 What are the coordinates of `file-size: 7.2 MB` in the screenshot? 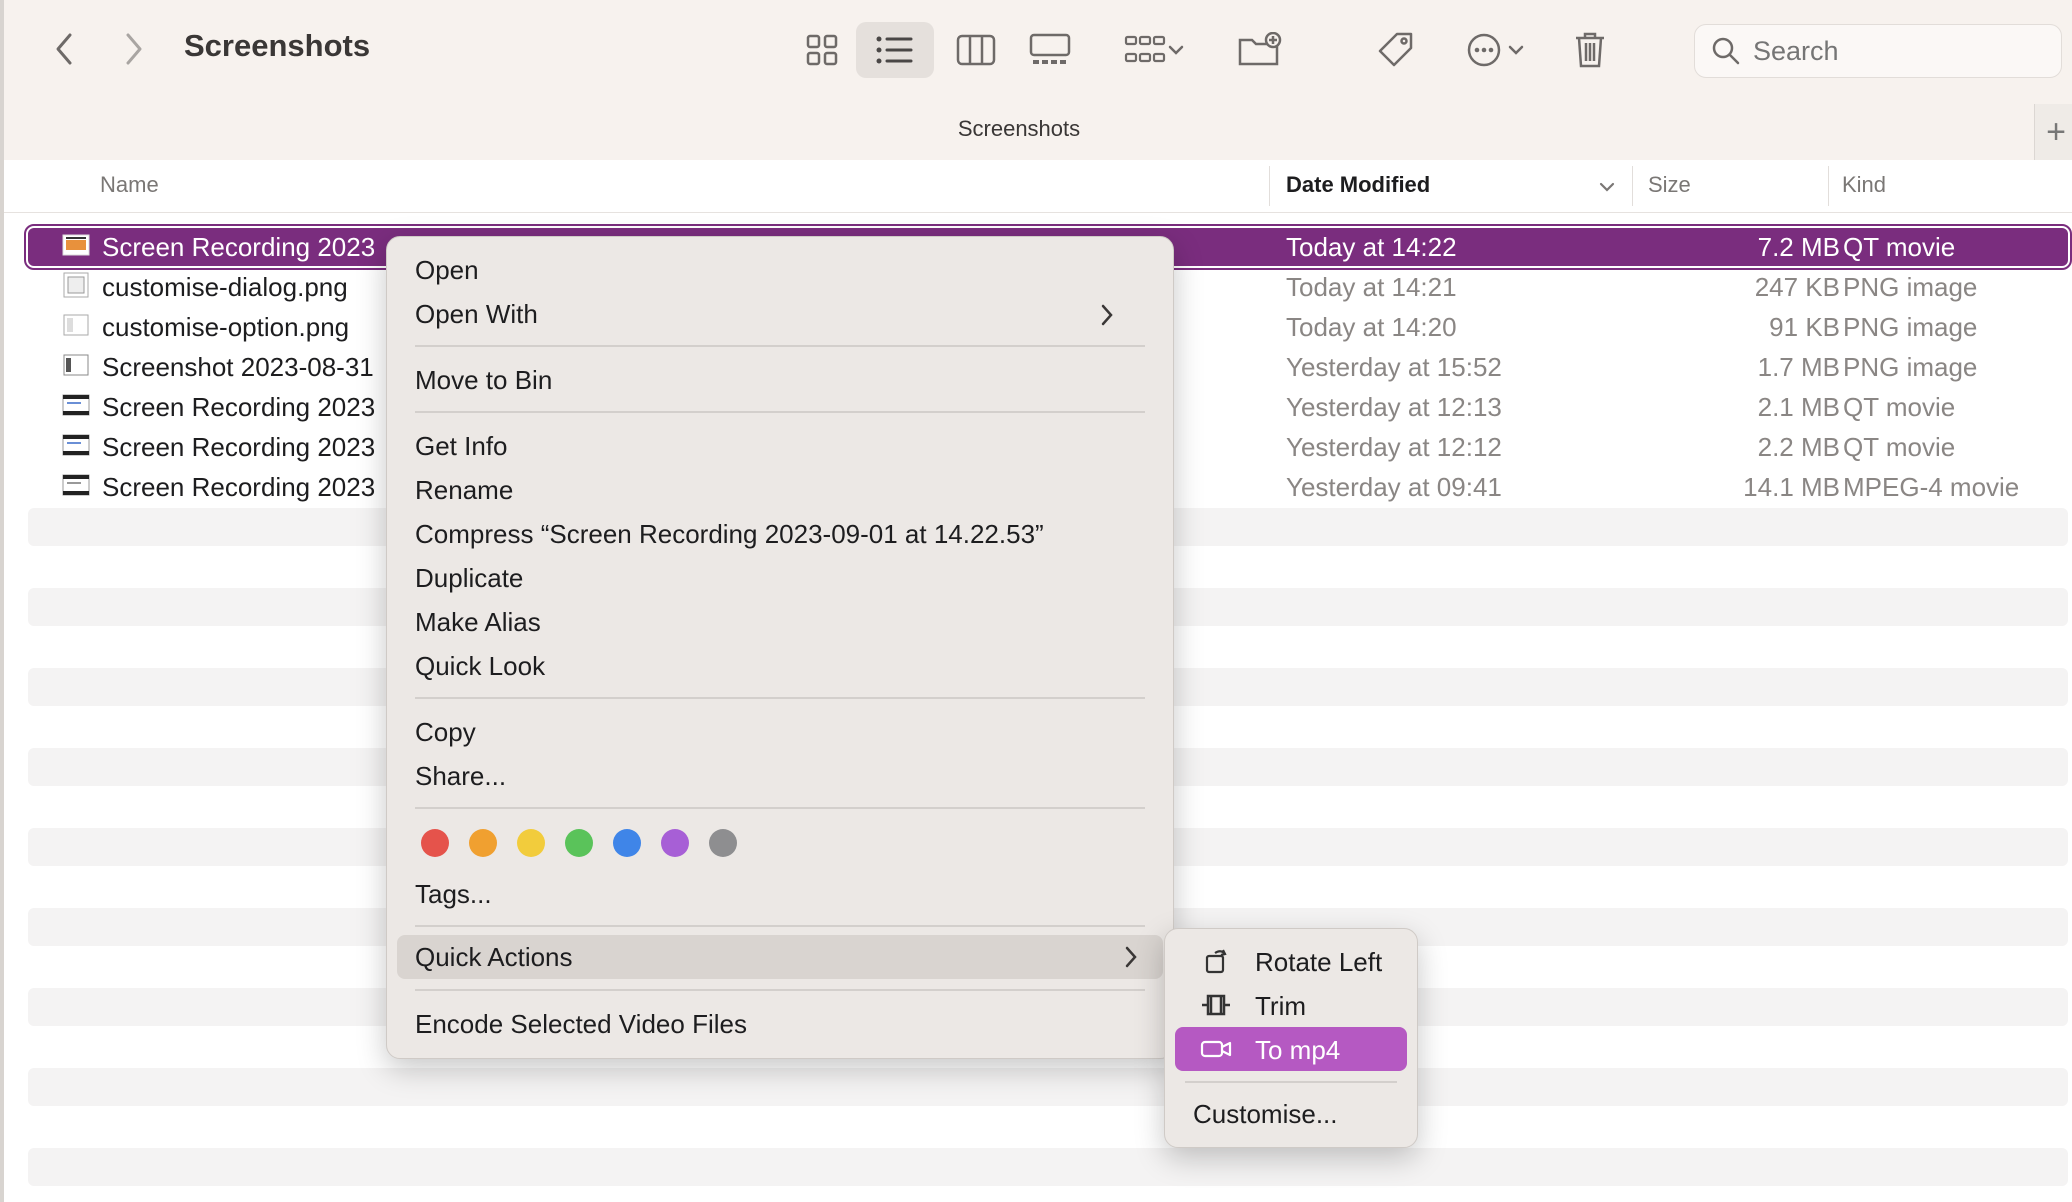 It's located at (1798, 247).